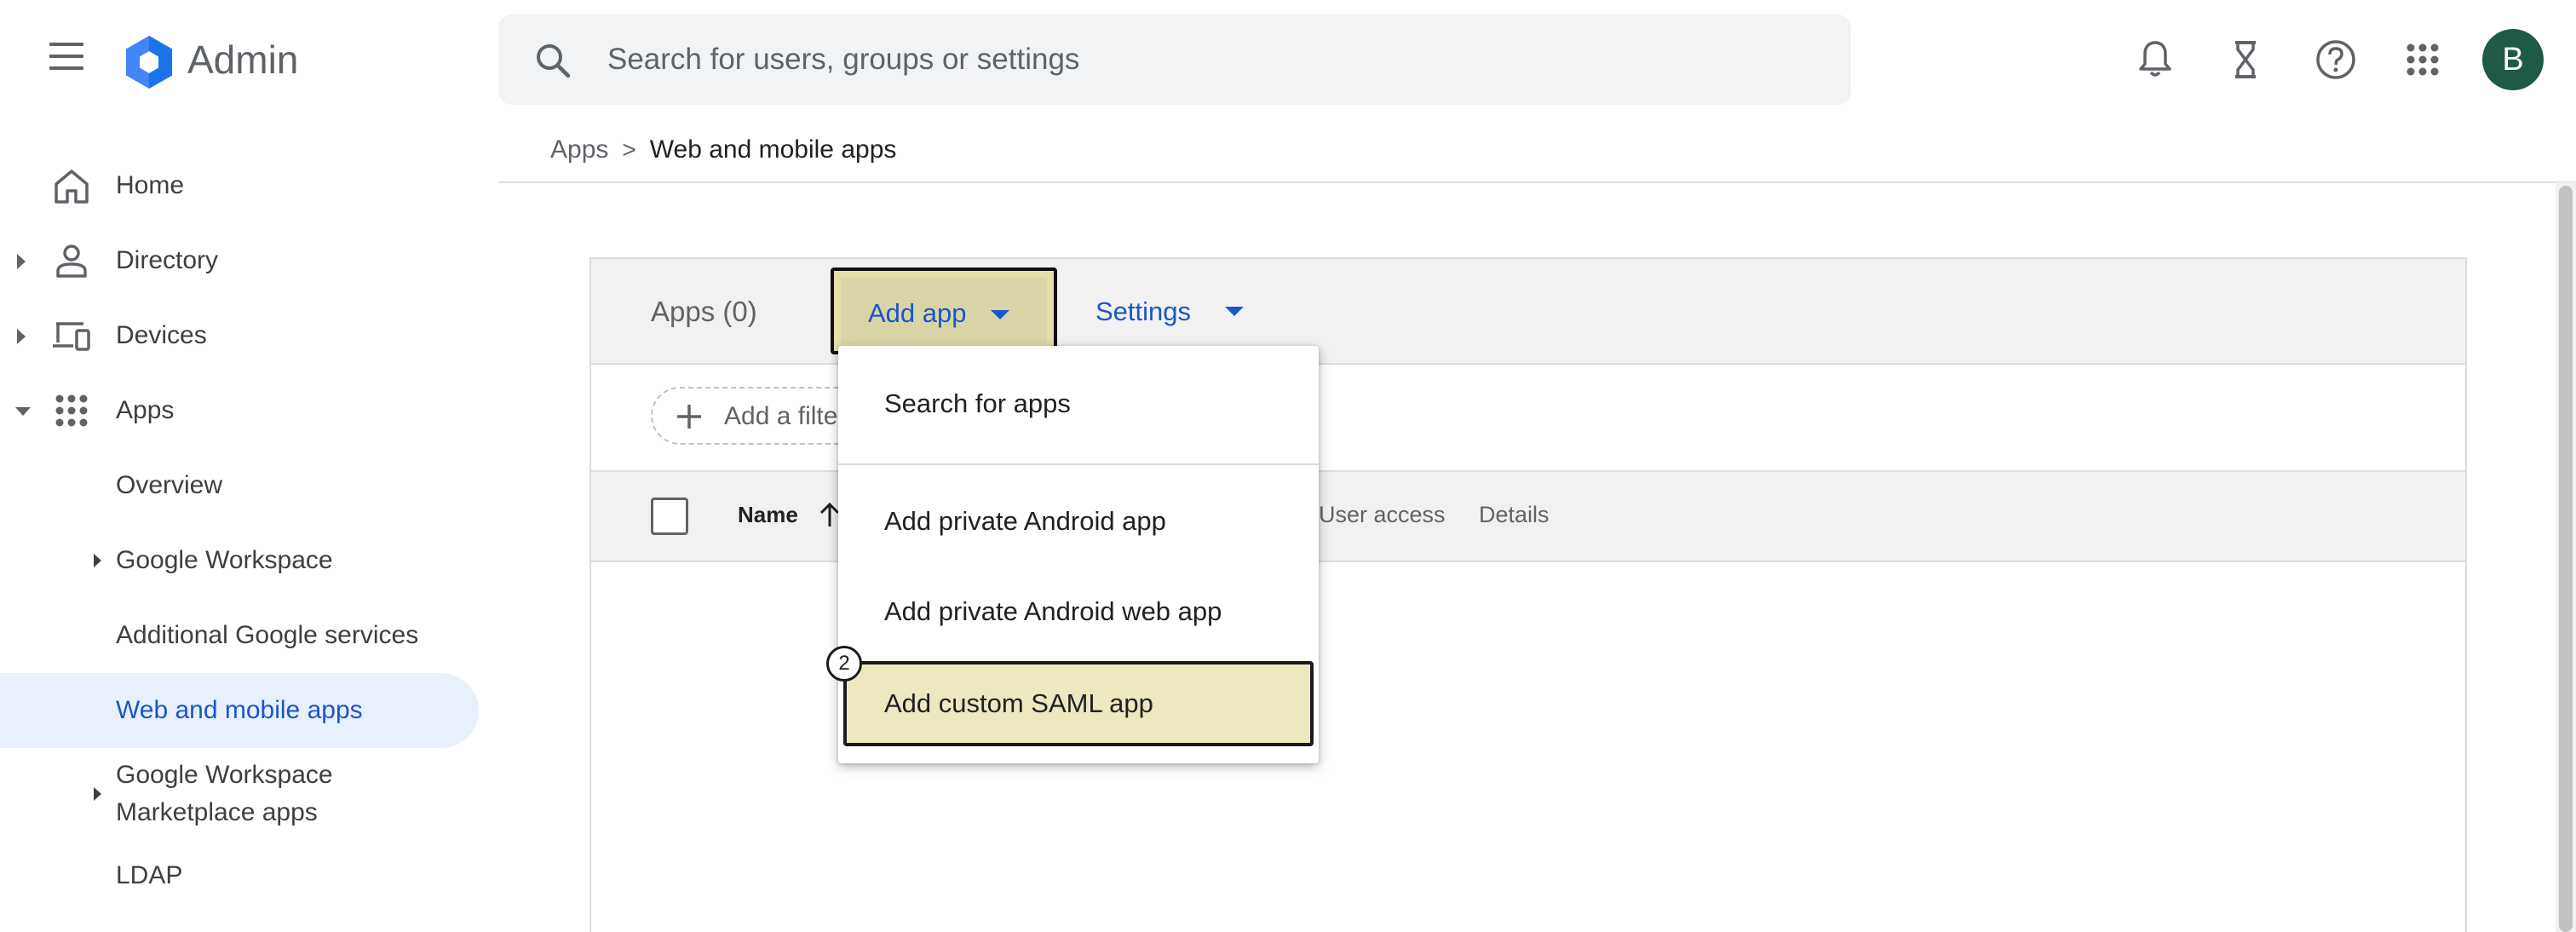 Image resolution: width=2576 pixels, height=932 pixels. What do you see at coordinates (2336, 59) in the screenshot?
I see `help-icon` at bounding box center [2336, 59].